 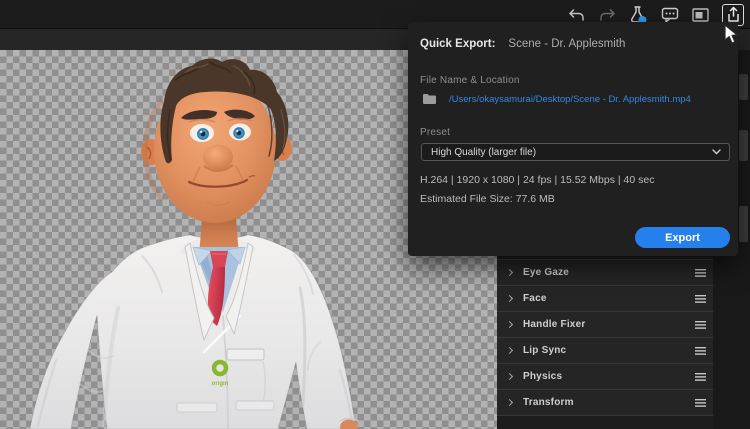 I want to click on preset-label: Preset, so click(x=435, y=132).